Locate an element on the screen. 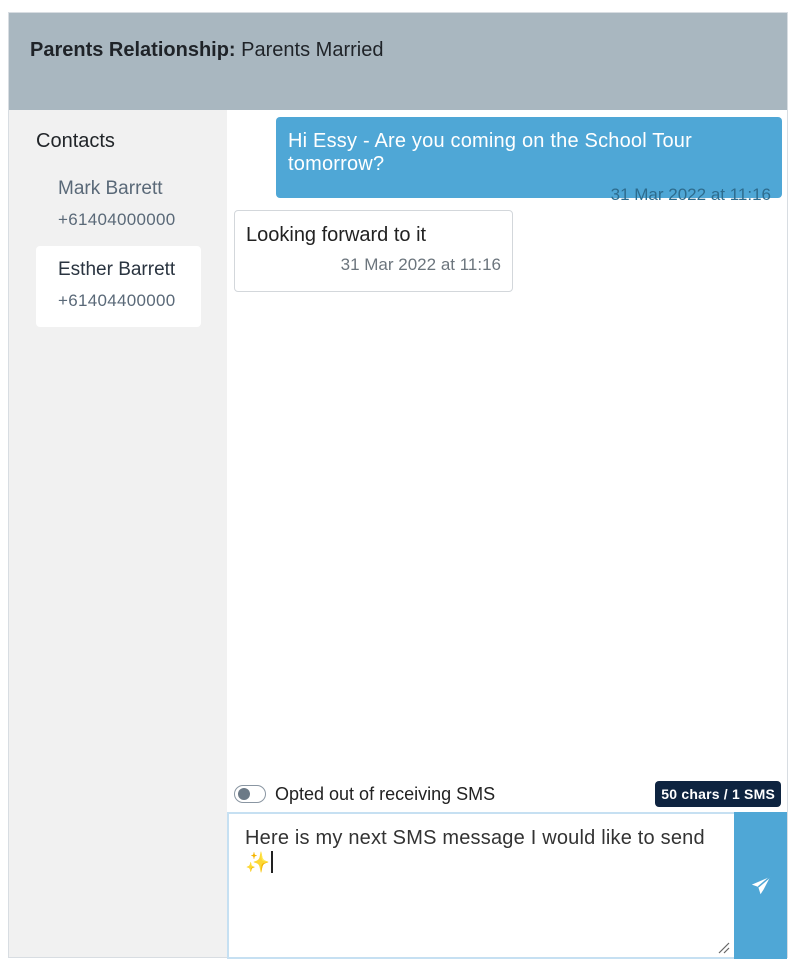 Image resolution: width=800 pixels, height=969 pixels. relationship-line: Parents Relationship: Parents Married is located at coordinates (206, 50).